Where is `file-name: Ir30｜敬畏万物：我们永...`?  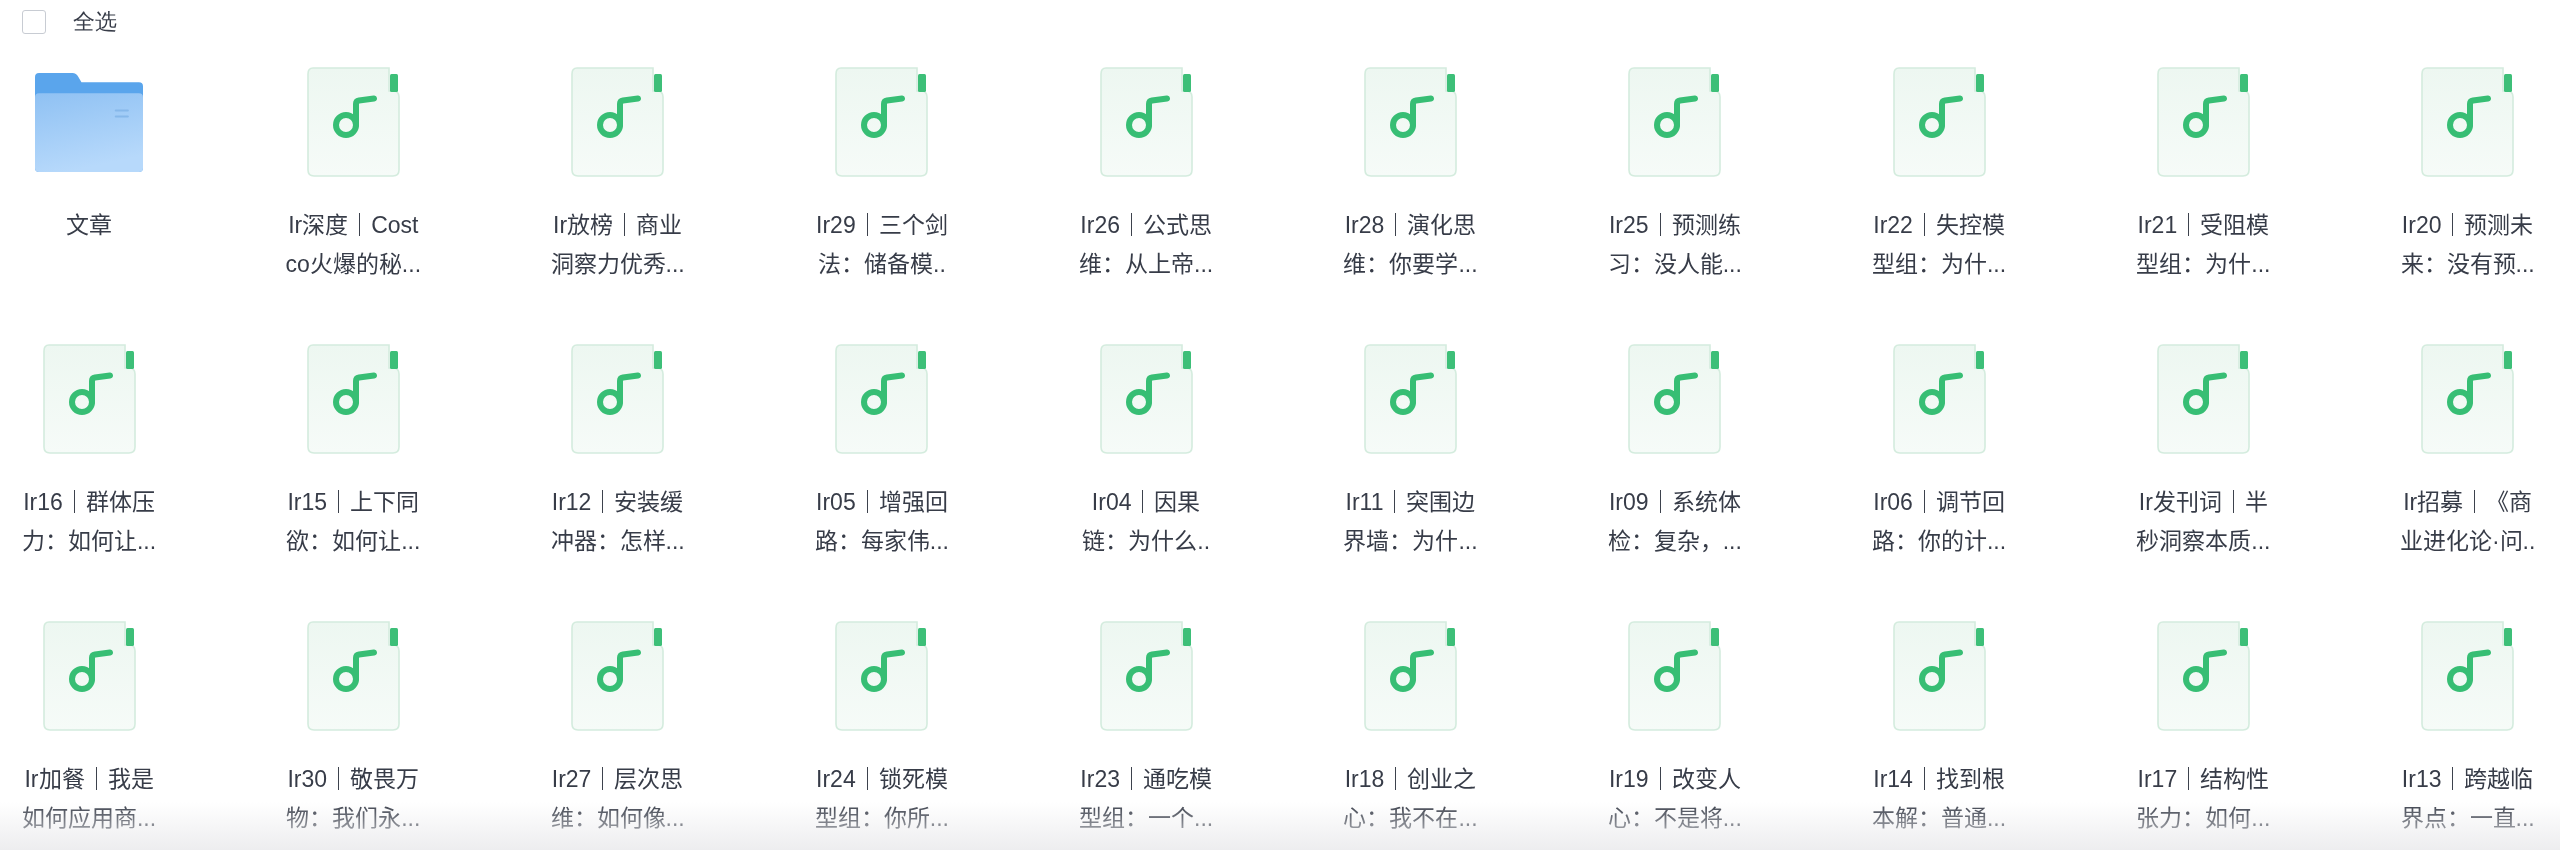 file-name: Ir30｜敬畏万物：我们永... is located at coordinates (353, 799).